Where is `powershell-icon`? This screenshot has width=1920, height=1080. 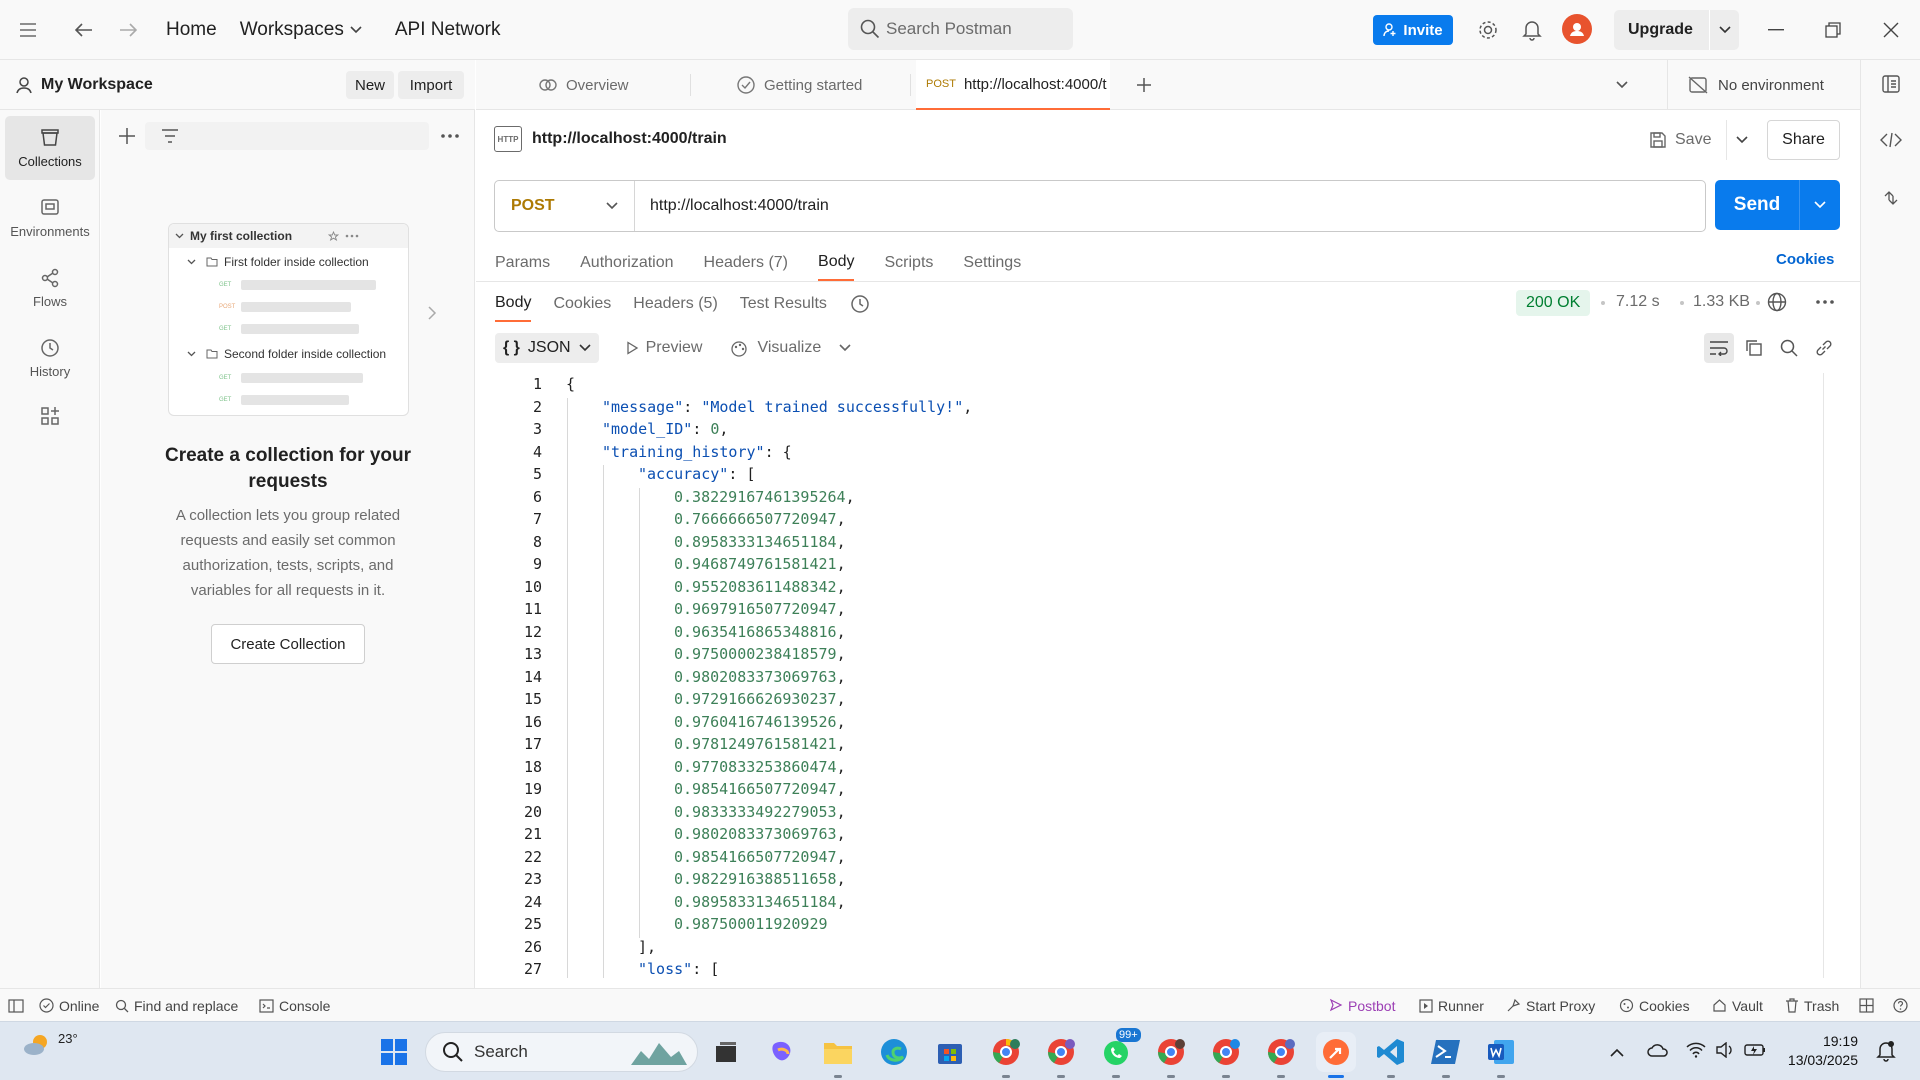 powershell-icon is located at coordinates (1446, 1055).